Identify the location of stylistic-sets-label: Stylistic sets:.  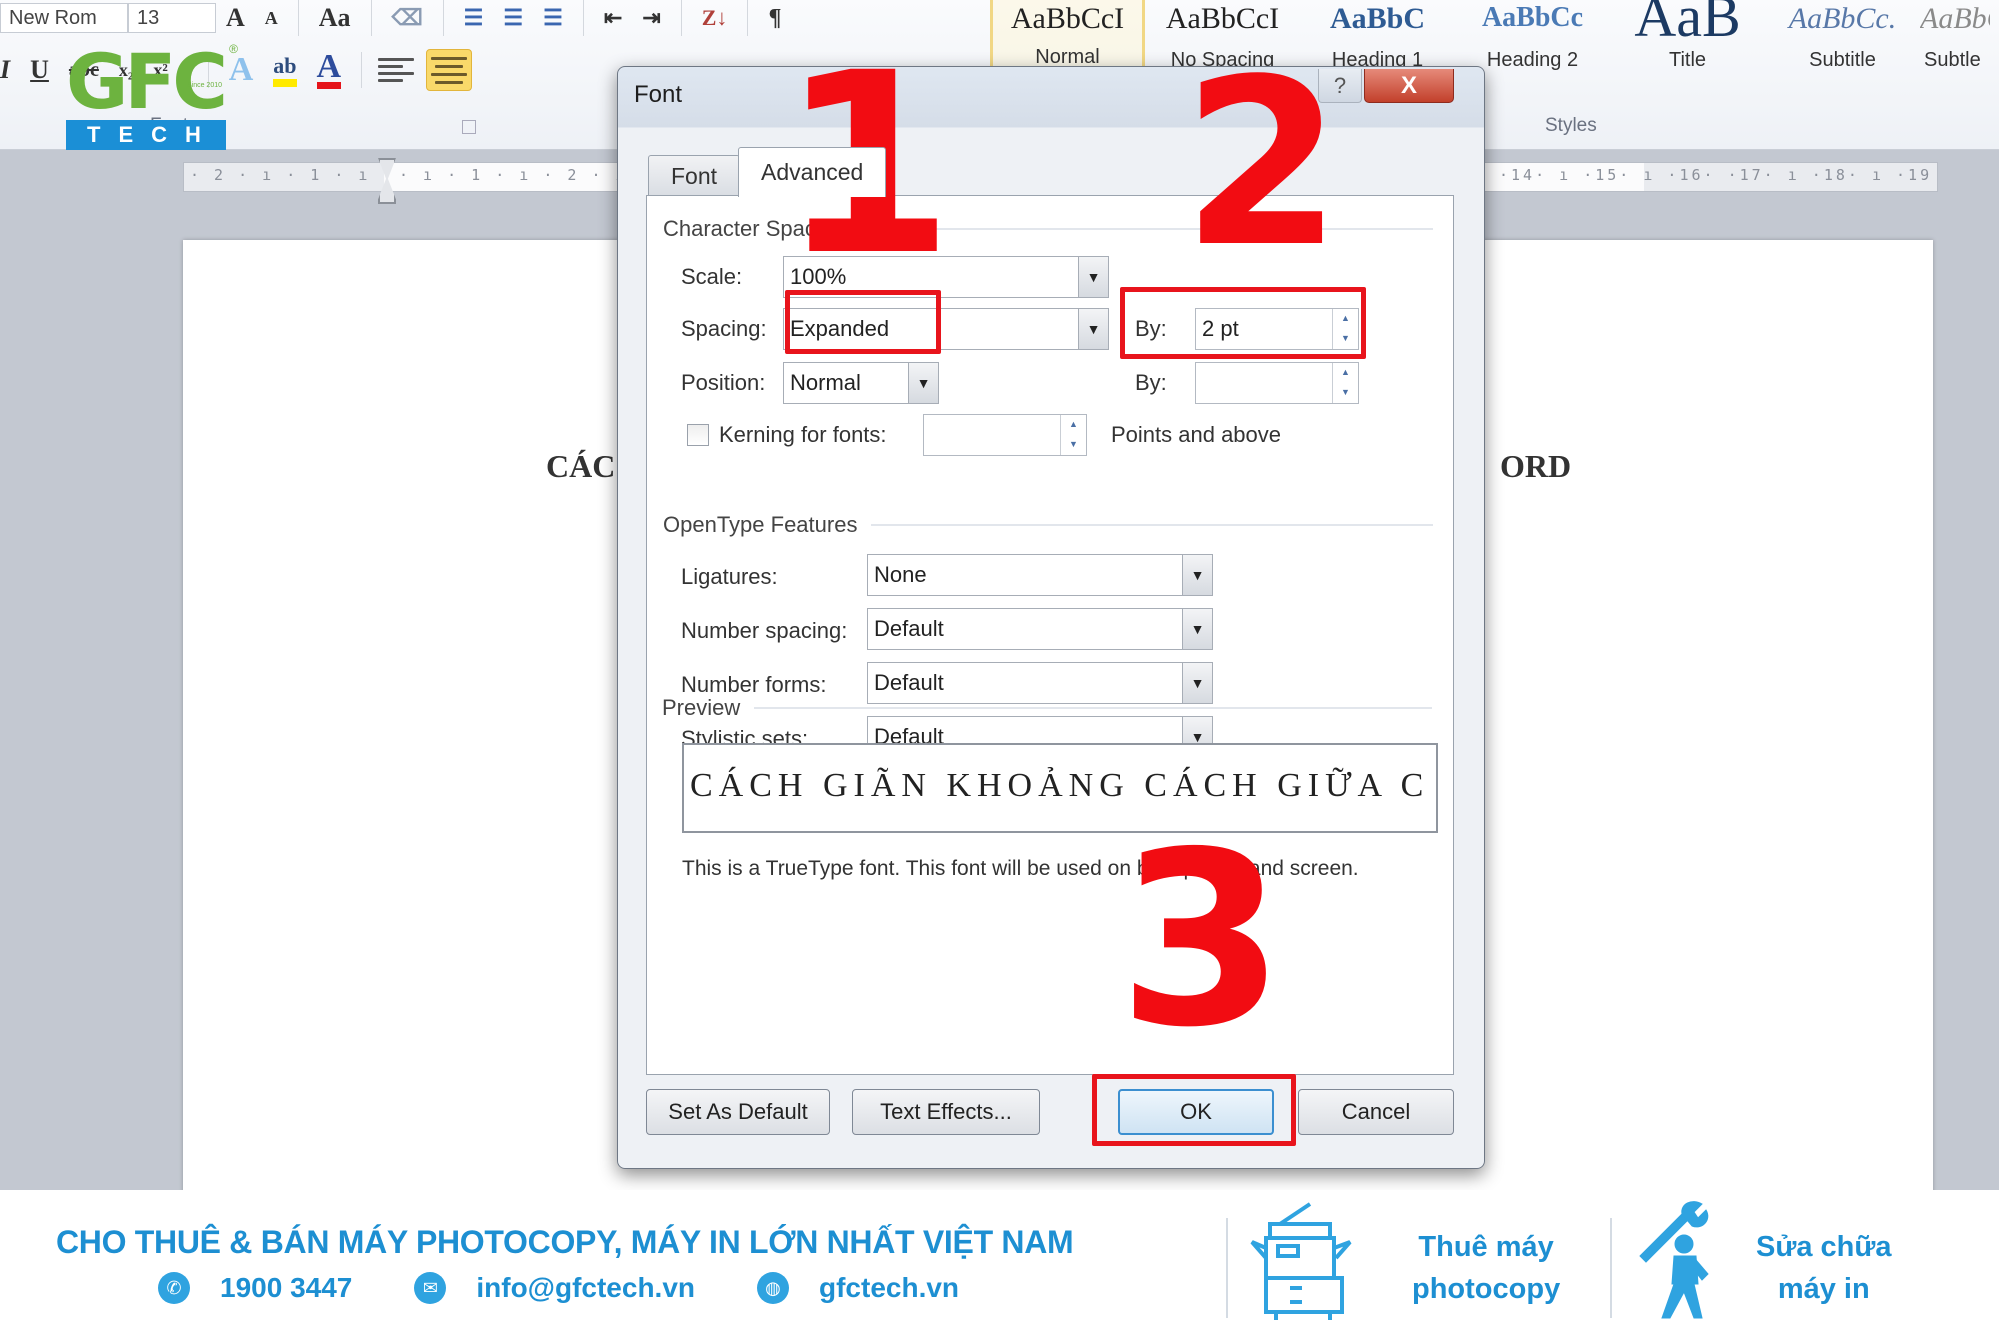
(745, 738).